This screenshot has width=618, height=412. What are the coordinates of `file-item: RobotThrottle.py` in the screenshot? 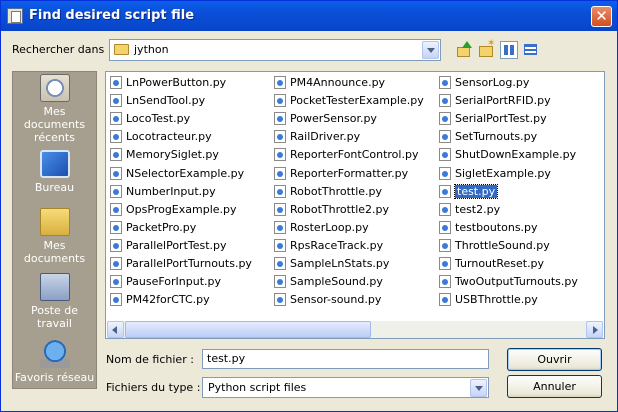 It's located at (328, 191).